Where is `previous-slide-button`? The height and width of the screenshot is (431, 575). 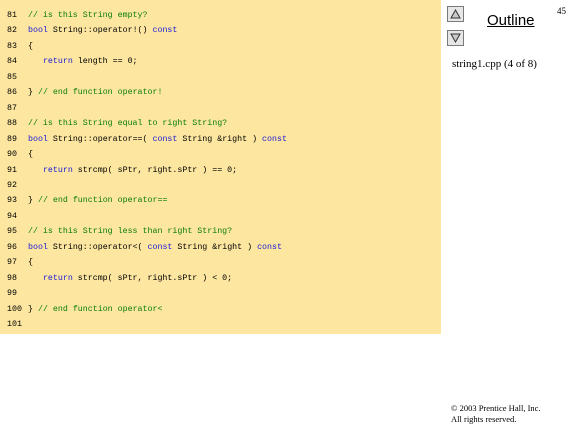 previous-slide-button is located at coordinates (455, 14).